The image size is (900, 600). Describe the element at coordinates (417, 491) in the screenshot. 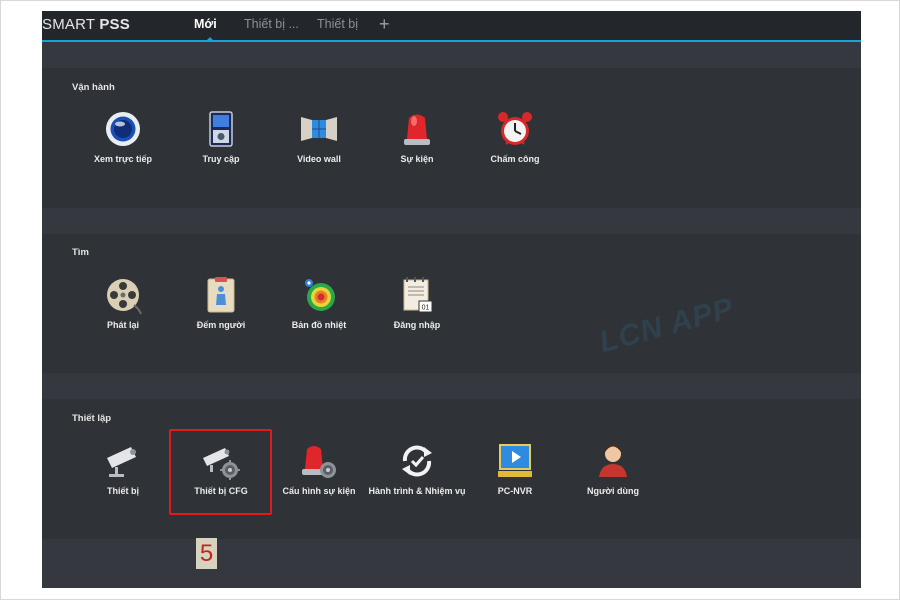

I see `menu-item-label: Hành trình & Nhiệm vụ` at that location.